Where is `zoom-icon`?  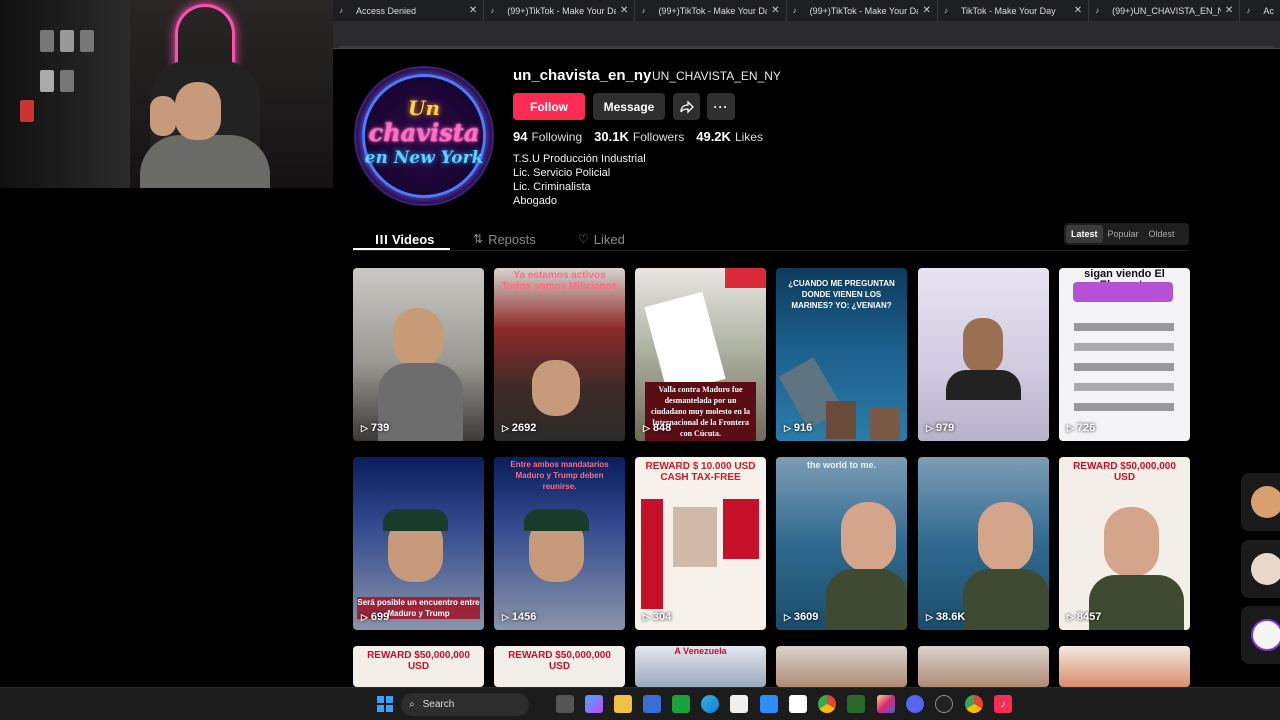 zoom-icon is located at coordinates (769, 704).